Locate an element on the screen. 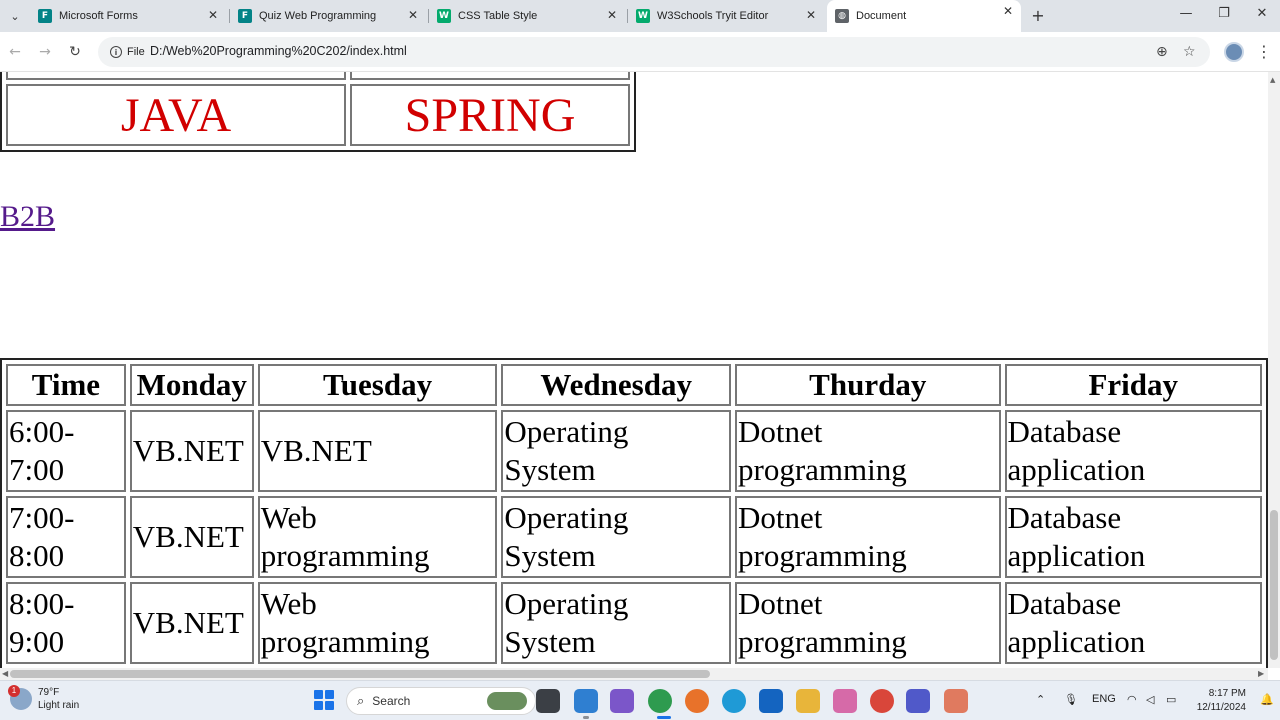 This screenshot has height=720, width=1280. minimize-button: — is located at coordinates (1186, 13).